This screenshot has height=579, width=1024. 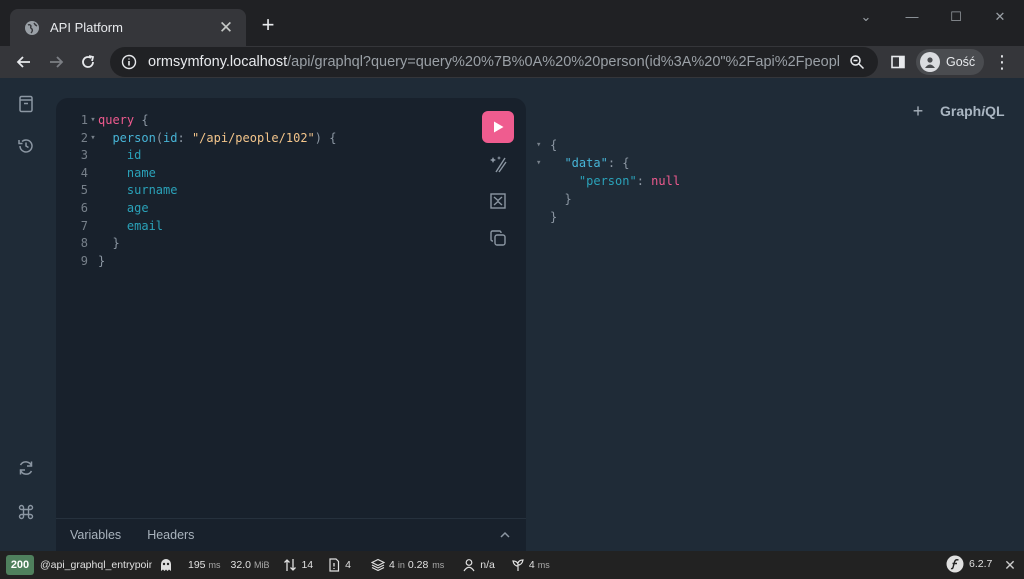 I want to click on copy-icon, so click(x=498, y=238).